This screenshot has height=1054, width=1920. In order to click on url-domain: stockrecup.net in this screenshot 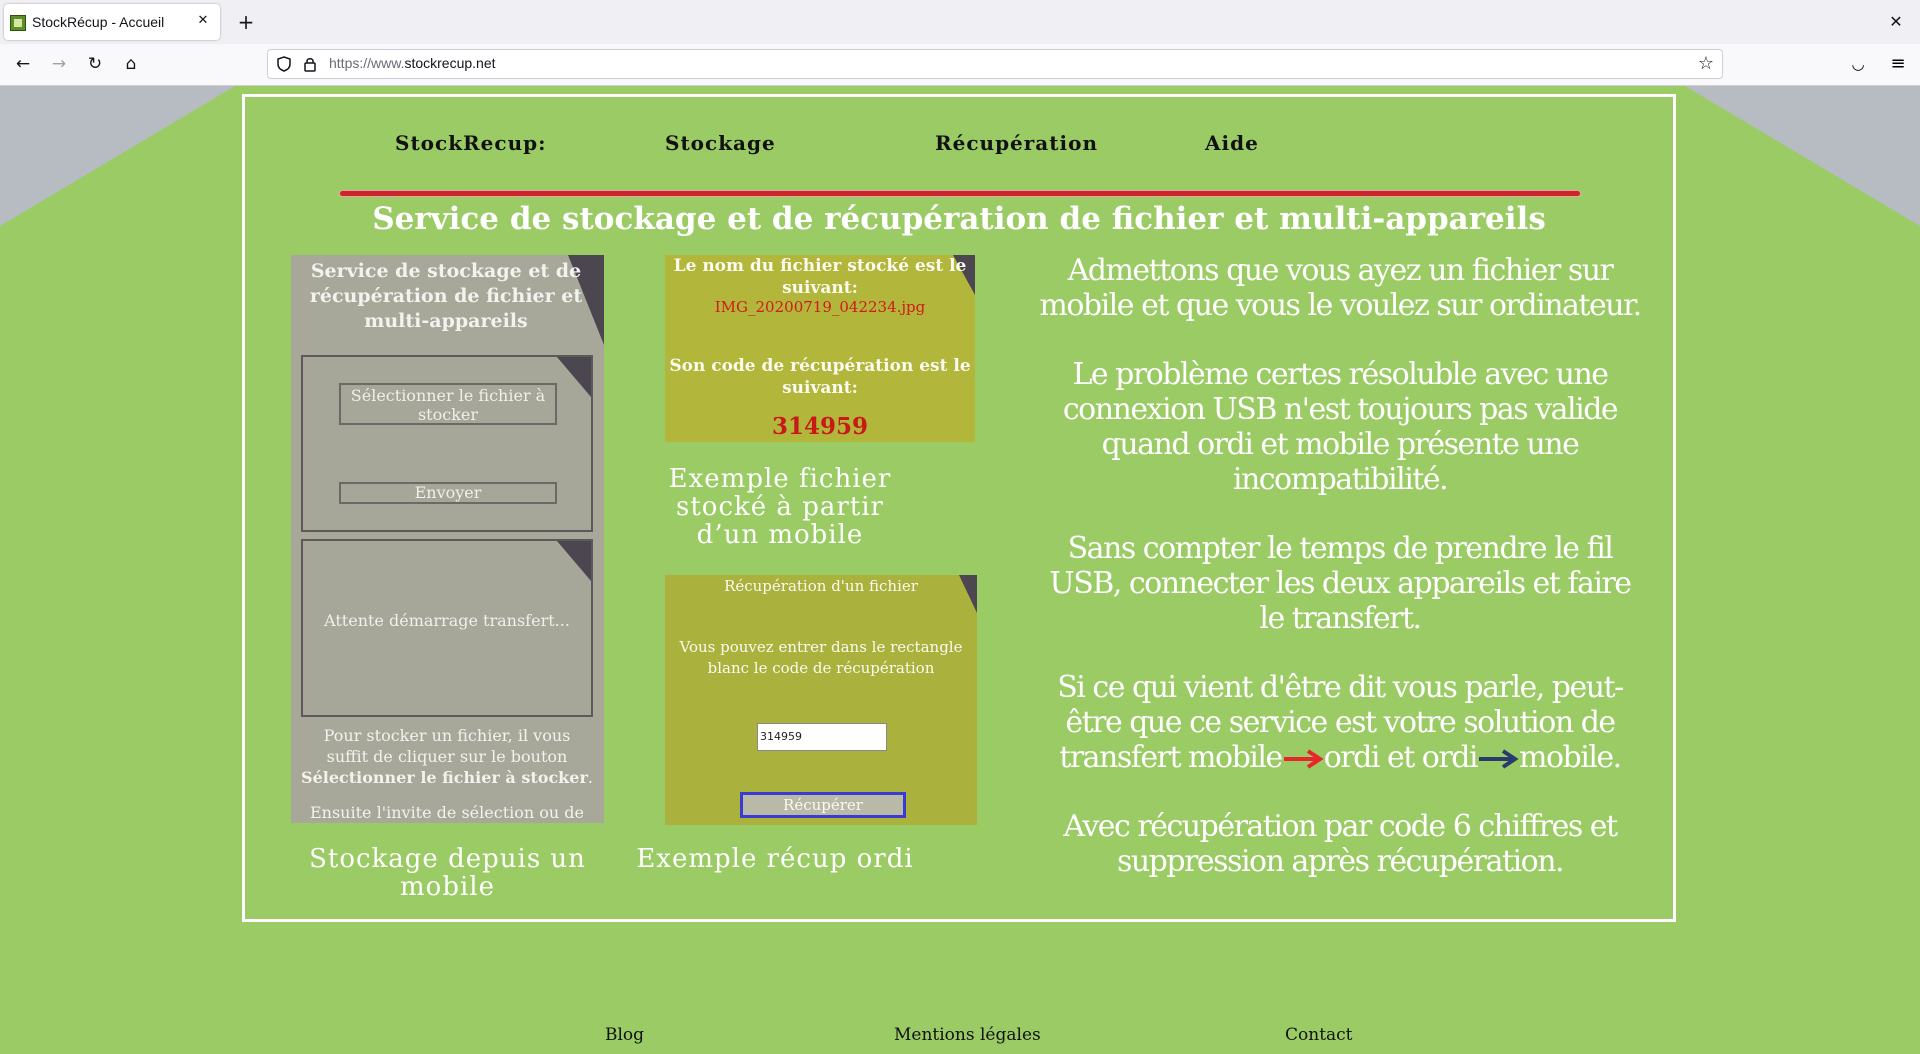, I will do `click(450, 63)`.